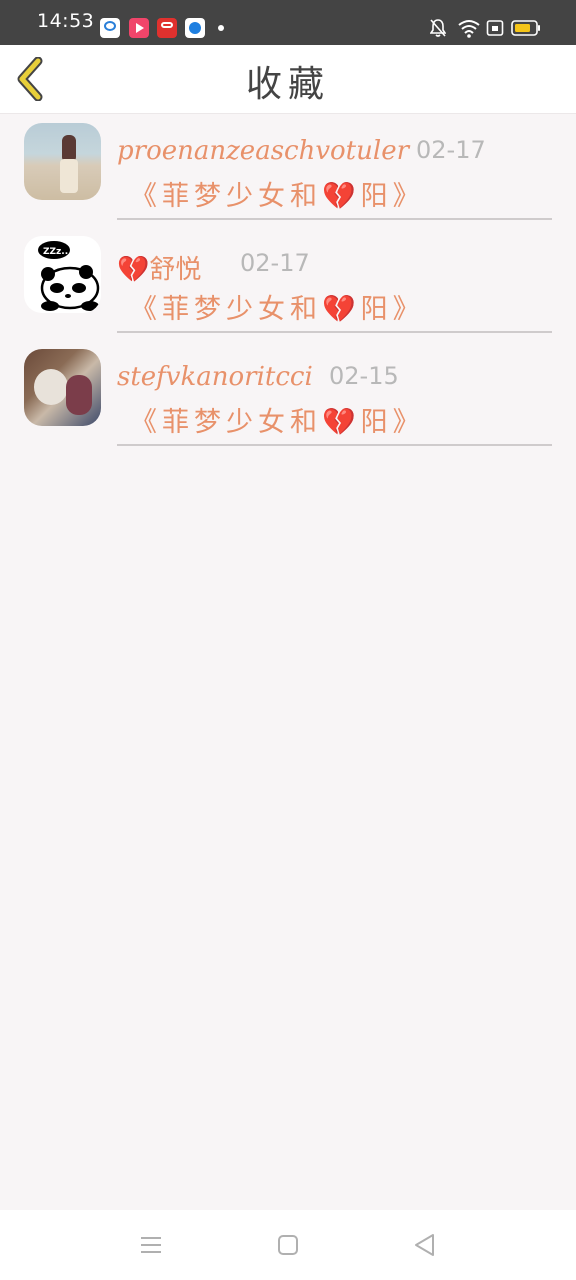 The image size is (576, 1280). I want to click on list-item: ZZz.. 💔舒悦 02-17 《菲梦少女和💔阳》, so click(288, 283).